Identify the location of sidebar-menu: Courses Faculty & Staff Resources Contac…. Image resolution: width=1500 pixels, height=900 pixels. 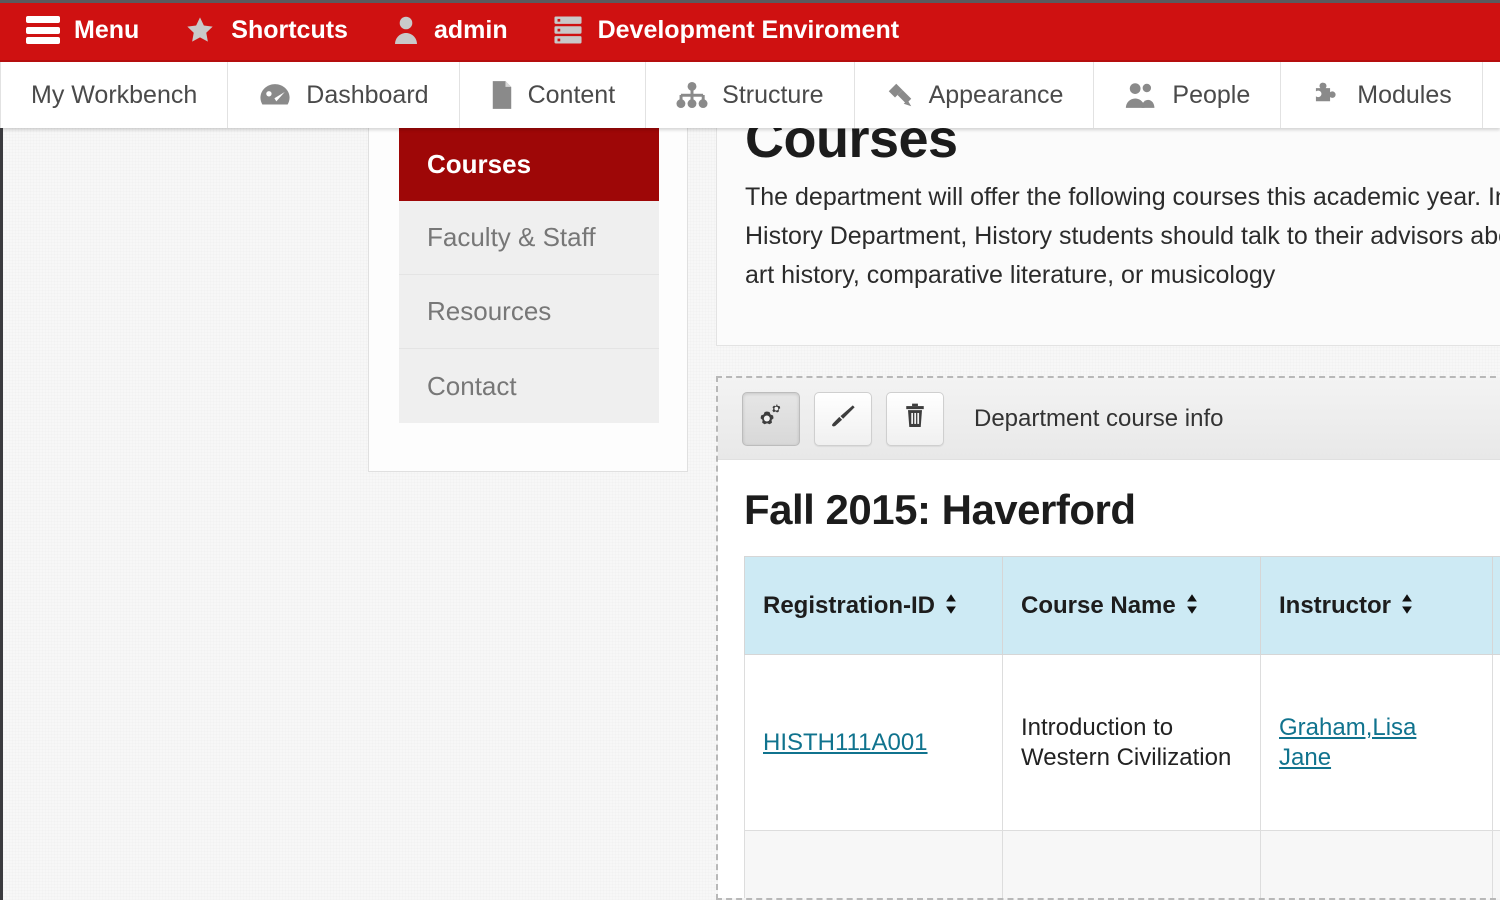
(529, 275).